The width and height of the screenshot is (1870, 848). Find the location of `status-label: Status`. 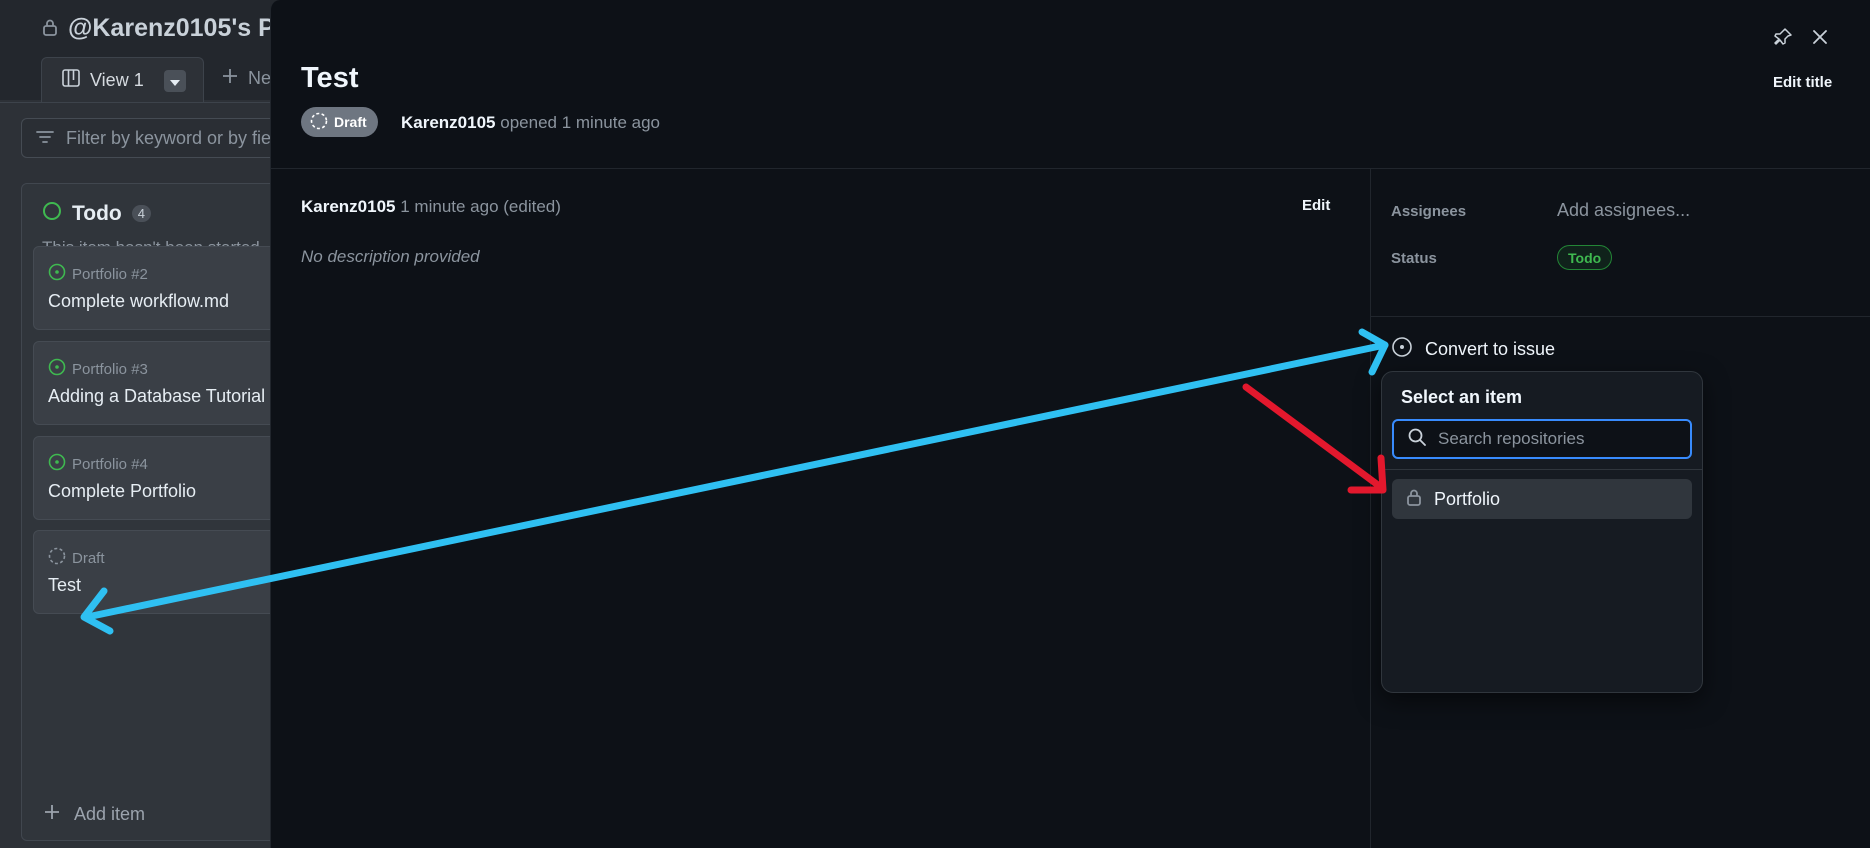

status-label: Status is located at coordinates (1414, 258).